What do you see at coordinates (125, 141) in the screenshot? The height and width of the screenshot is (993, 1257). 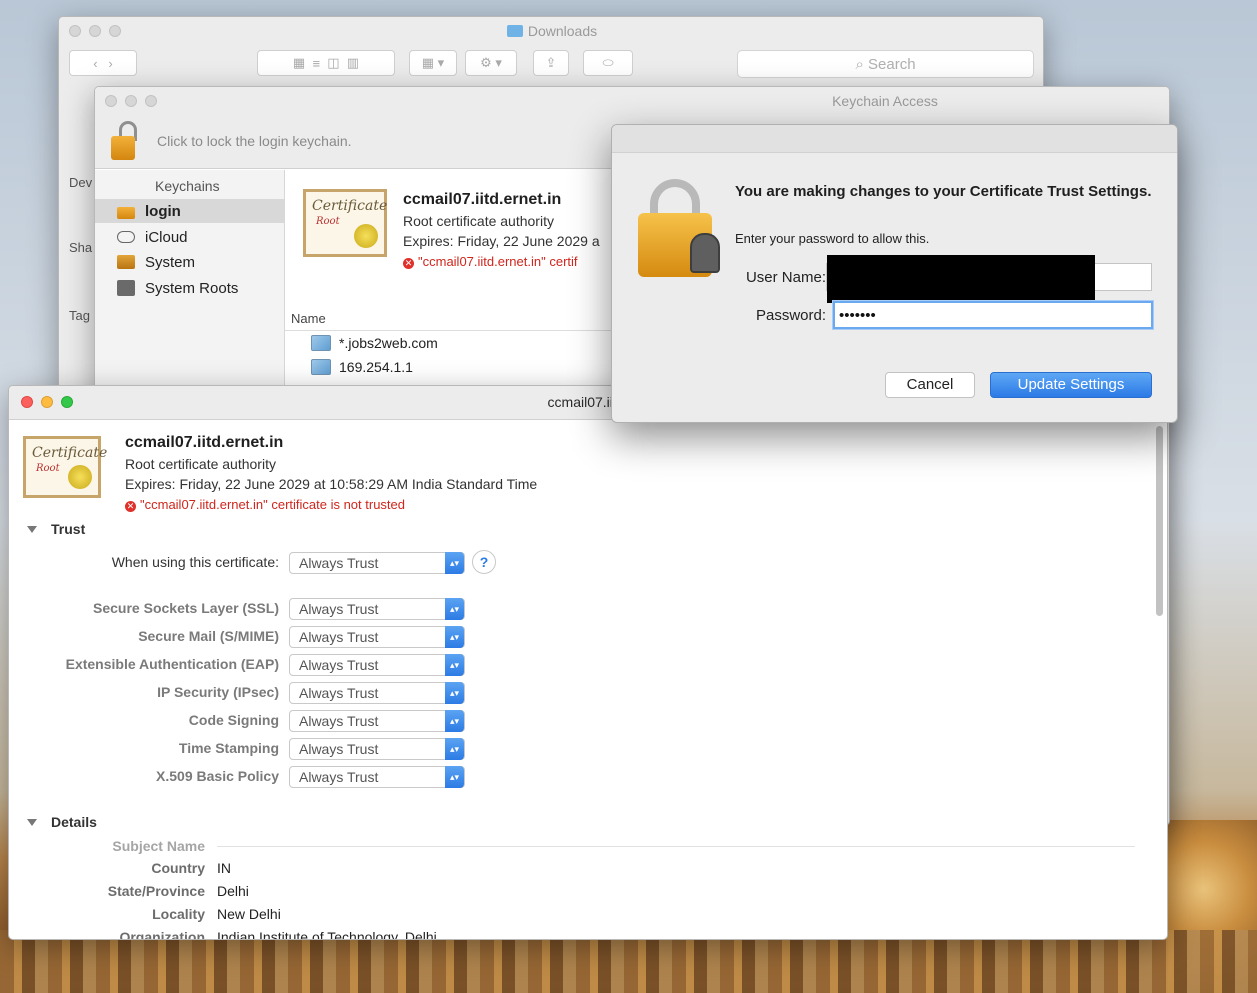 I see `unlock-icon` at bounding box center [125, 141].